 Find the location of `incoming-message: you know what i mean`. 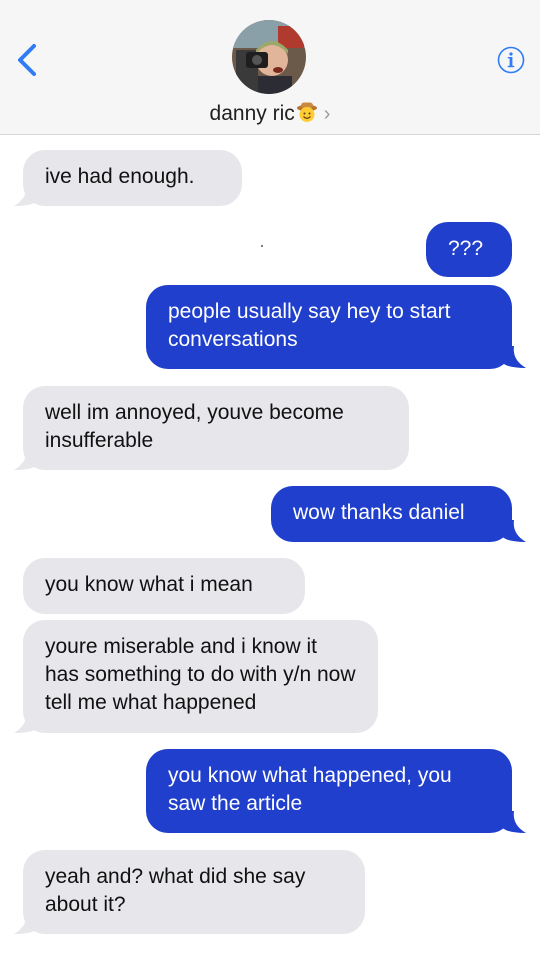

incoming-message: you know what i mean is located at coordinates (164, 586).